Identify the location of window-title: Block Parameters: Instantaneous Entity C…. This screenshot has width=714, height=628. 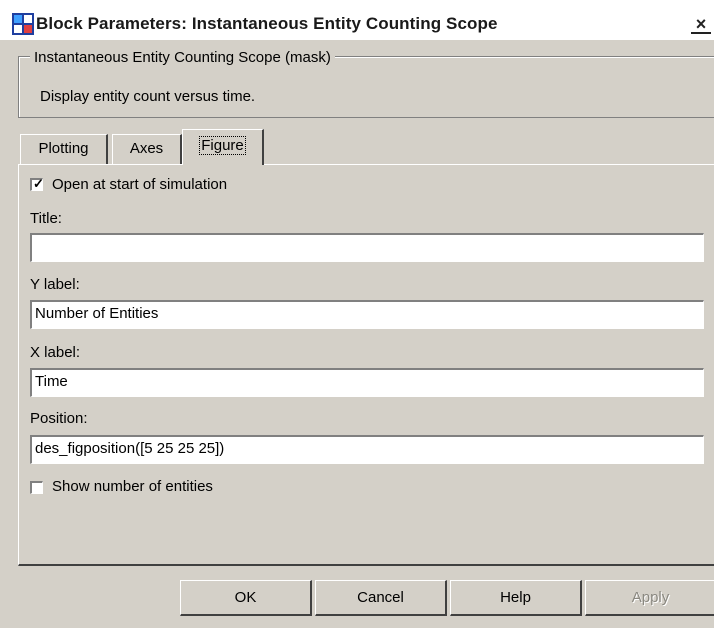
(267, 23).